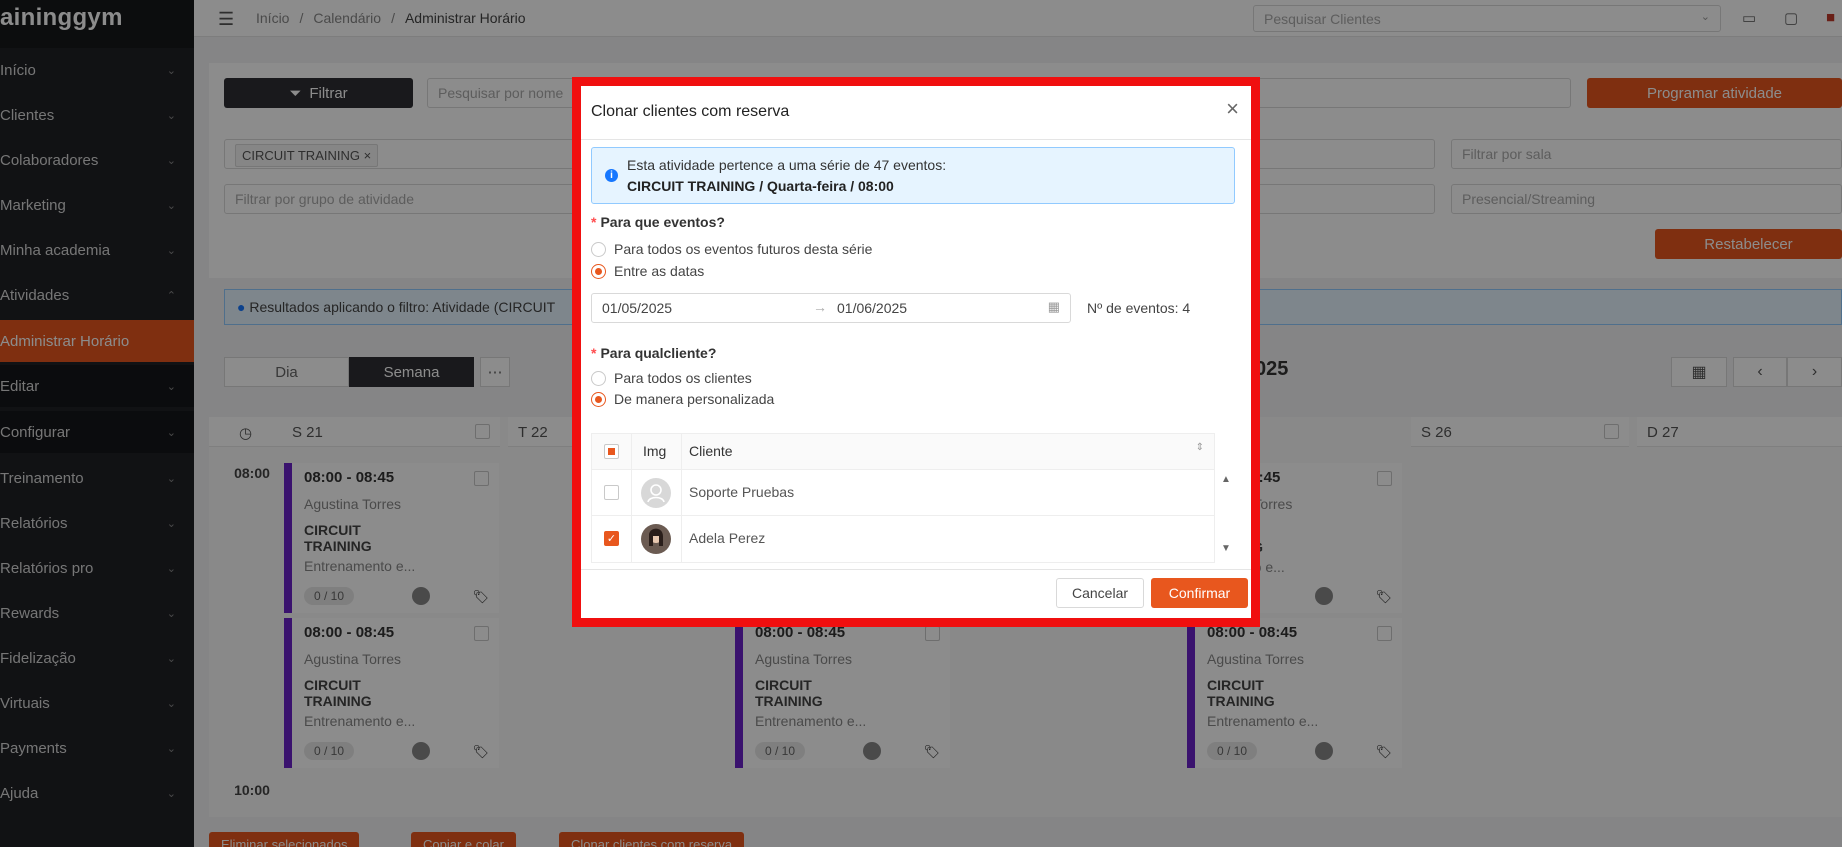  What do you see at coordinates (682, 399) in the screenshot?
I see `radio-custom-clients: De manera personalizada` at bounding box center [682, 399].